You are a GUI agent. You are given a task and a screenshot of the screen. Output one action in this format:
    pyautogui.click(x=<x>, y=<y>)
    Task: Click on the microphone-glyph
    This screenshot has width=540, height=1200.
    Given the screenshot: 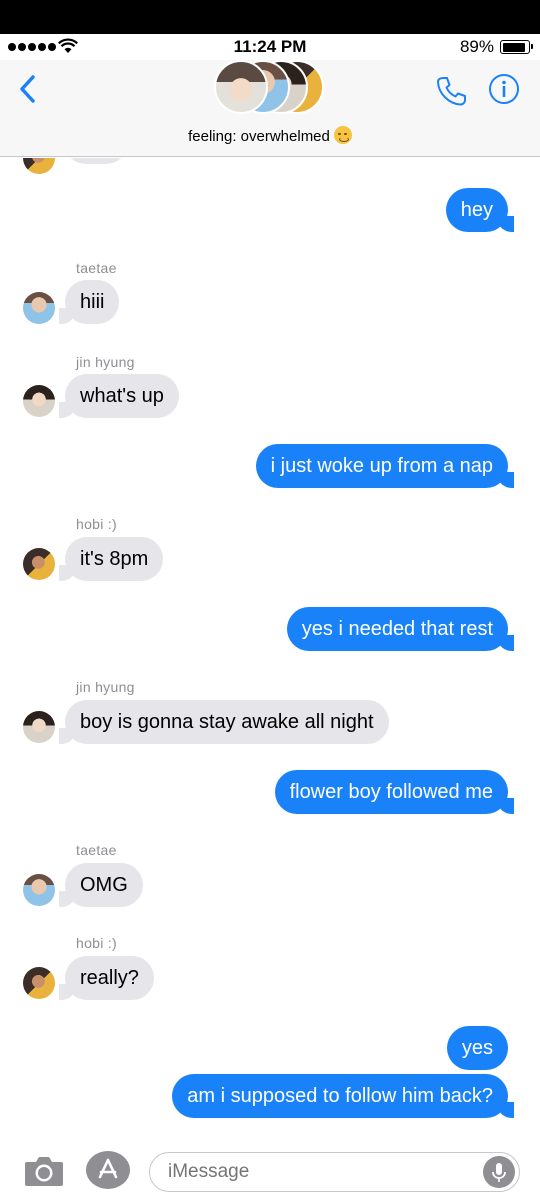 What is the action you would take?
    pyautogui.click(x=499, y=1172)
    